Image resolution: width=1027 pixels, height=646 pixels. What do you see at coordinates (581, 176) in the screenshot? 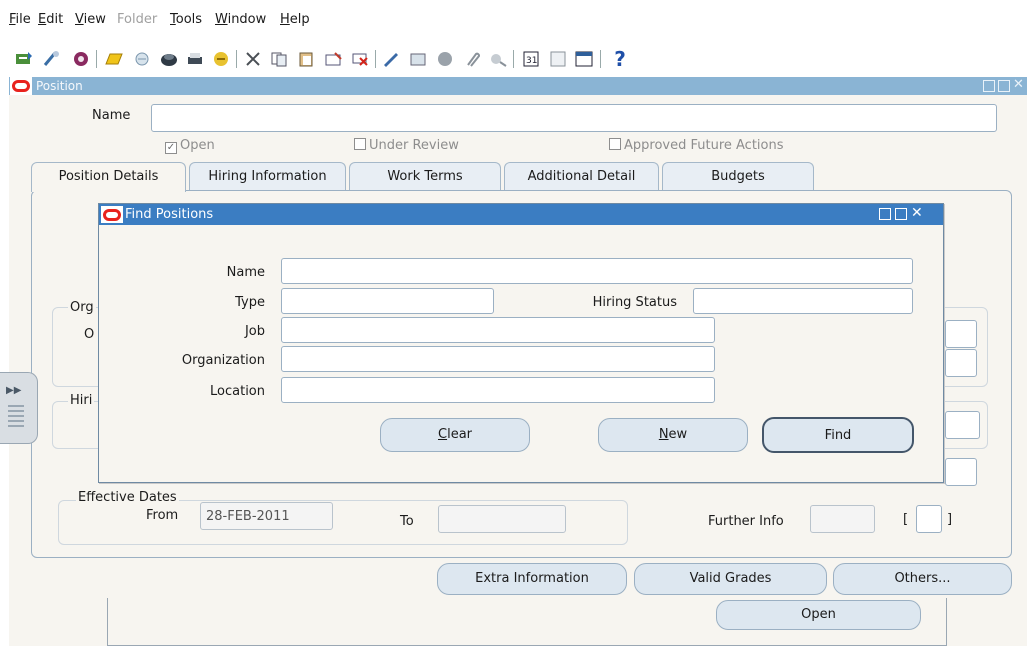
I see `tab-additional-detail: Additional Detail` at bounding box center [581, 176].